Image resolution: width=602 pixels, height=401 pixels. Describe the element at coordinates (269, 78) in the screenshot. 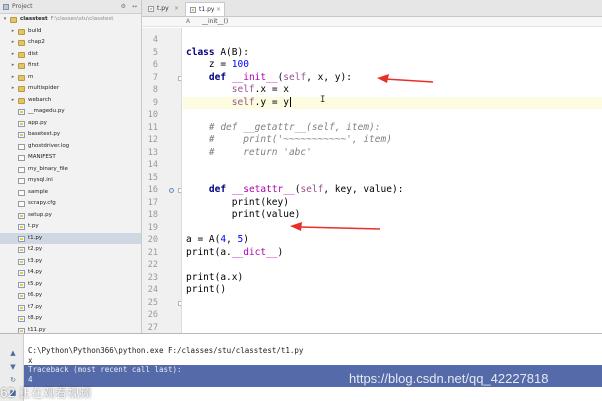

I see `code-line: def __init__(self, x, y):` at that location.